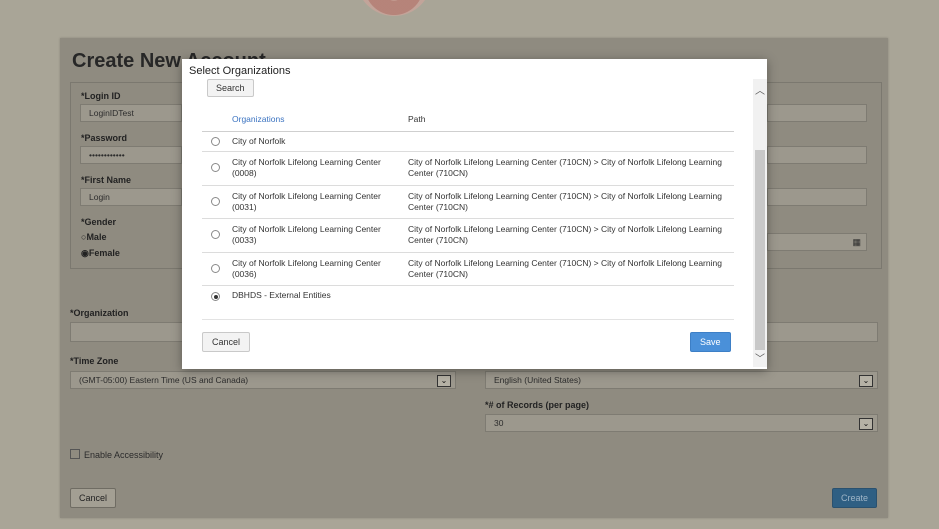 The image size is (939, 529). Describe the element at coordinates (468, 319) in the screenshot. I see `footer-divider` at that location.